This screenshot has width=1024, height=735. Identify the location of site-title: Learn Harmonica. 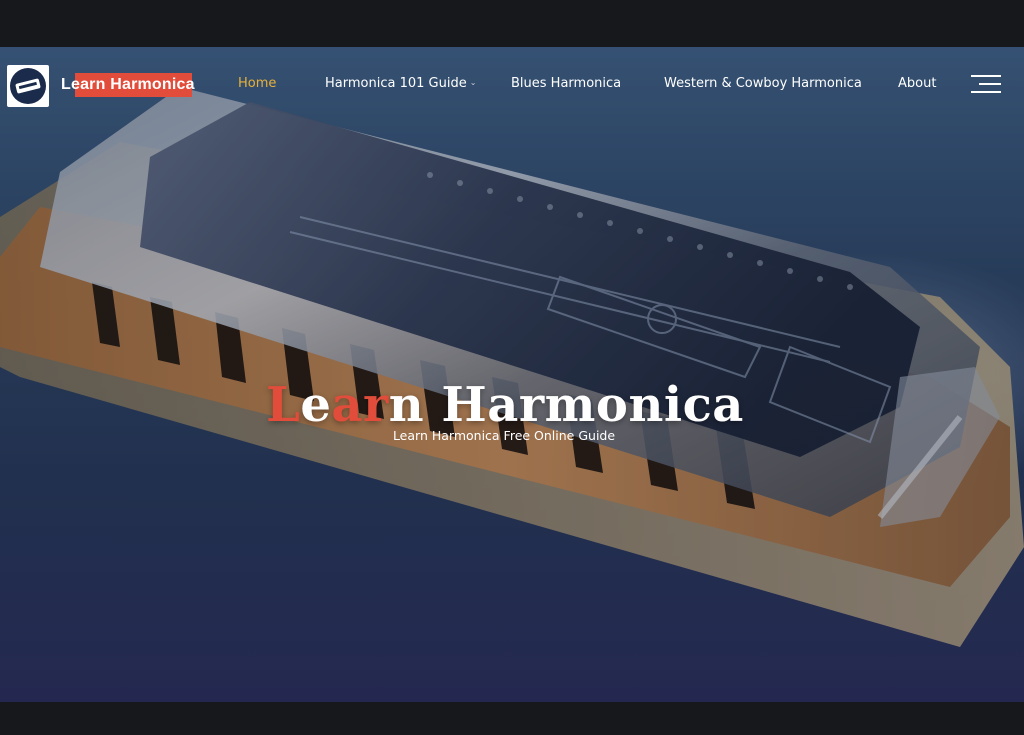
(127, 85).